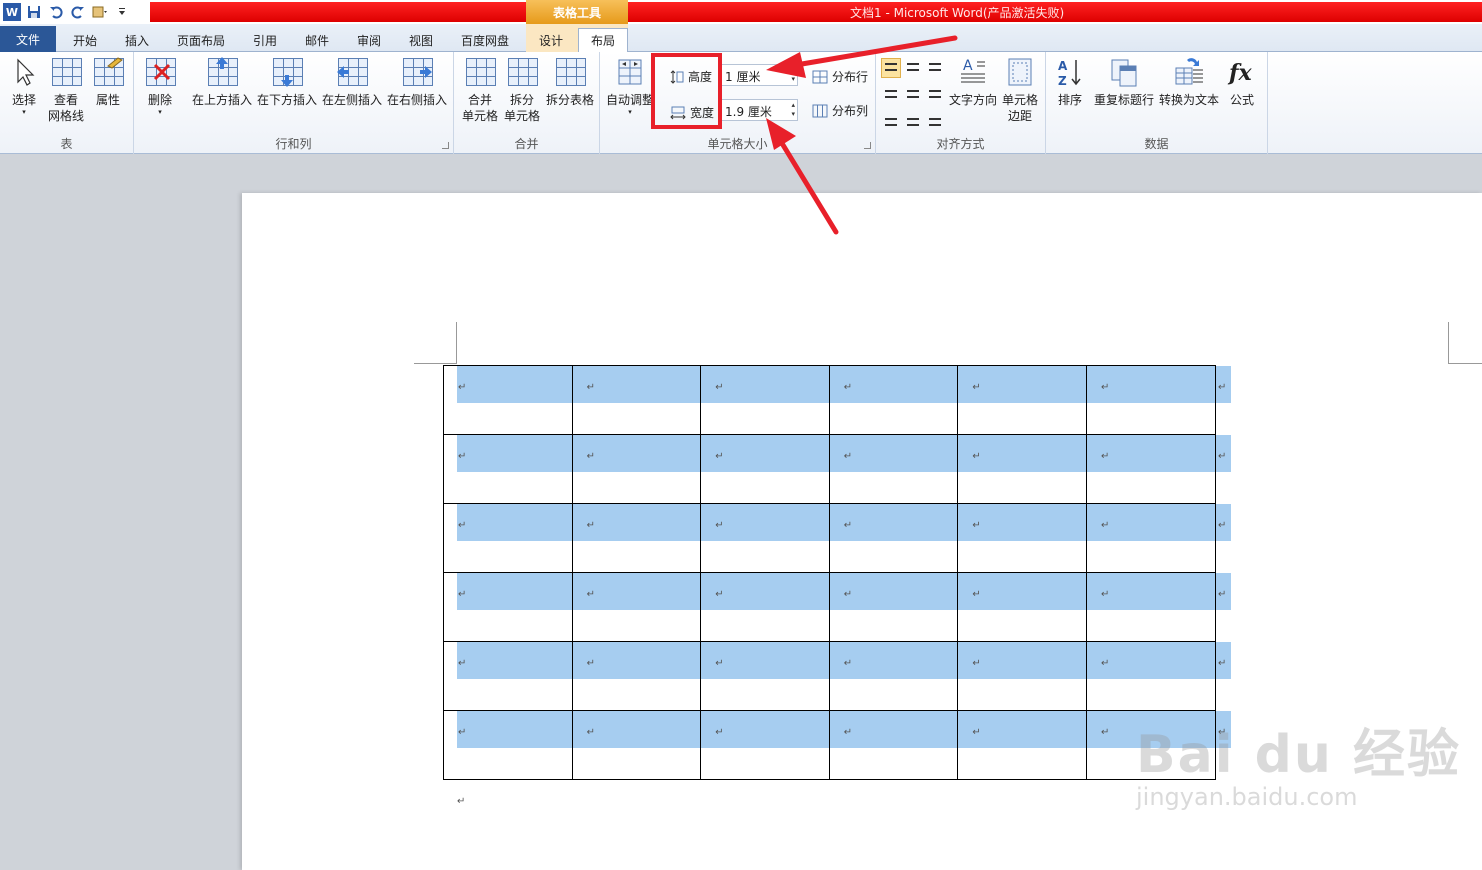  Describe the element at coordinates (960, 144) in the screenshot. I see `group-label-alignment: 对齐方式` at that location.